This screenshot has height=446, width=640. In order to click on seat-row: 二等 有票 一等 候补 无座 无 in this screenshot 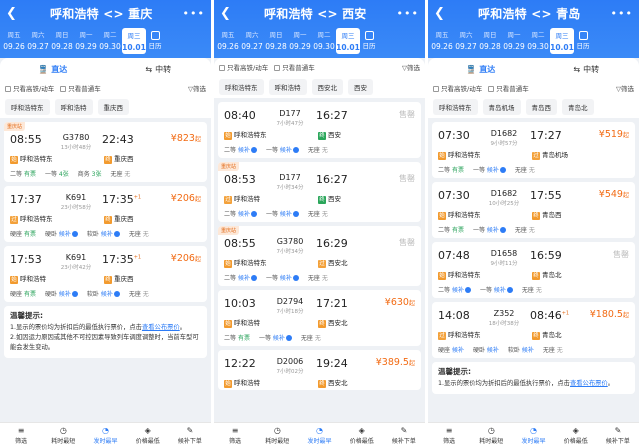, I will do `click(272, 338)`.